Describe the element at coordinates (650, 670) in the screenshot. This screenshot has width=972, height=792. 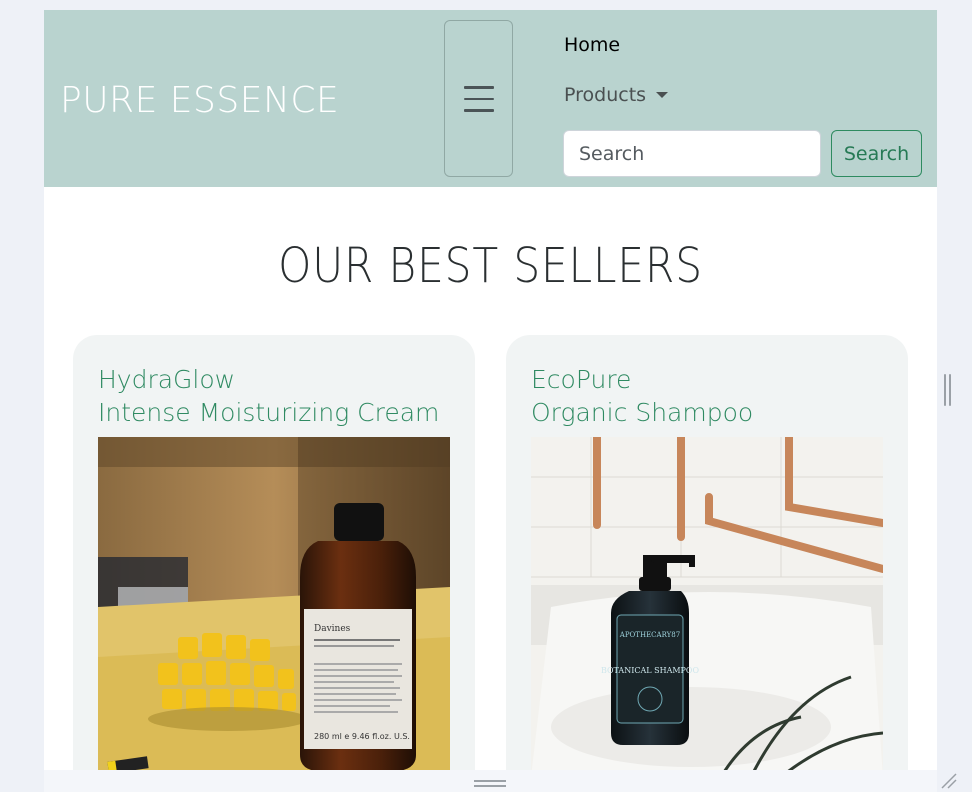
I see `svg-text: BOTANICAL SHAMPOO` at that location.